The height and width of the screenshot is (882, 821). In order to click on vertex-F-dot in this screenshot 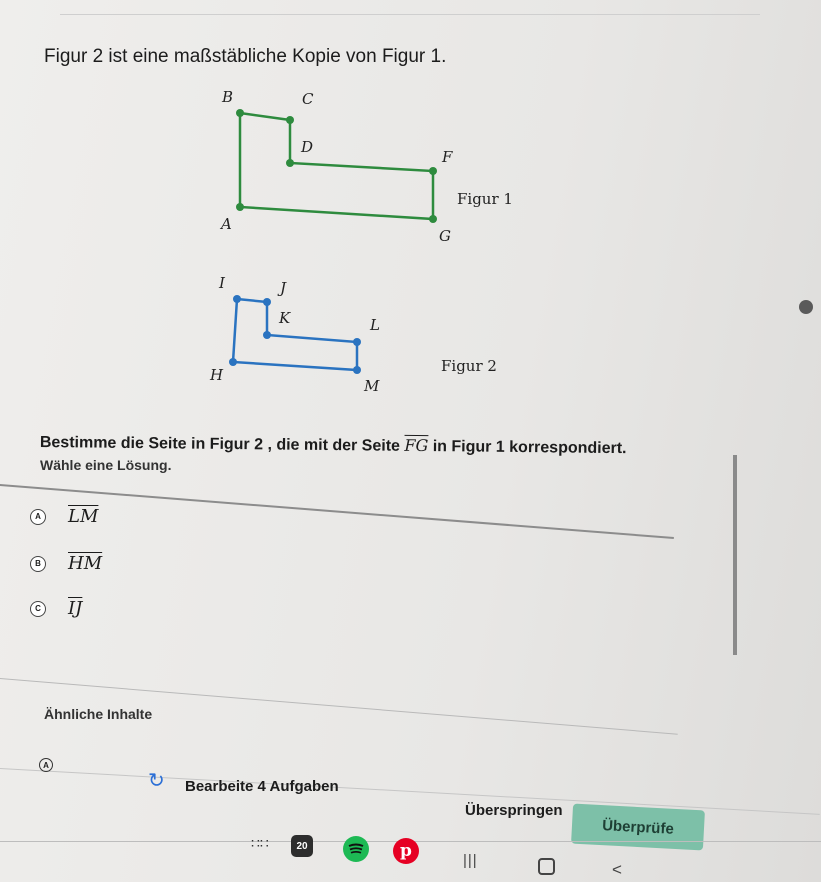, I will do `click(433, 171)`.